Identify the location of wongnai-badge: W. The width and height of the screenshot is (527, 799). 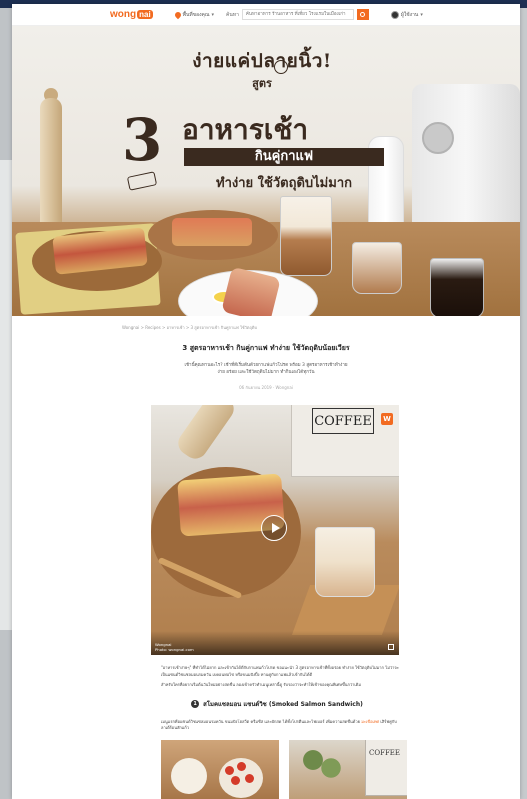
(387, 419).